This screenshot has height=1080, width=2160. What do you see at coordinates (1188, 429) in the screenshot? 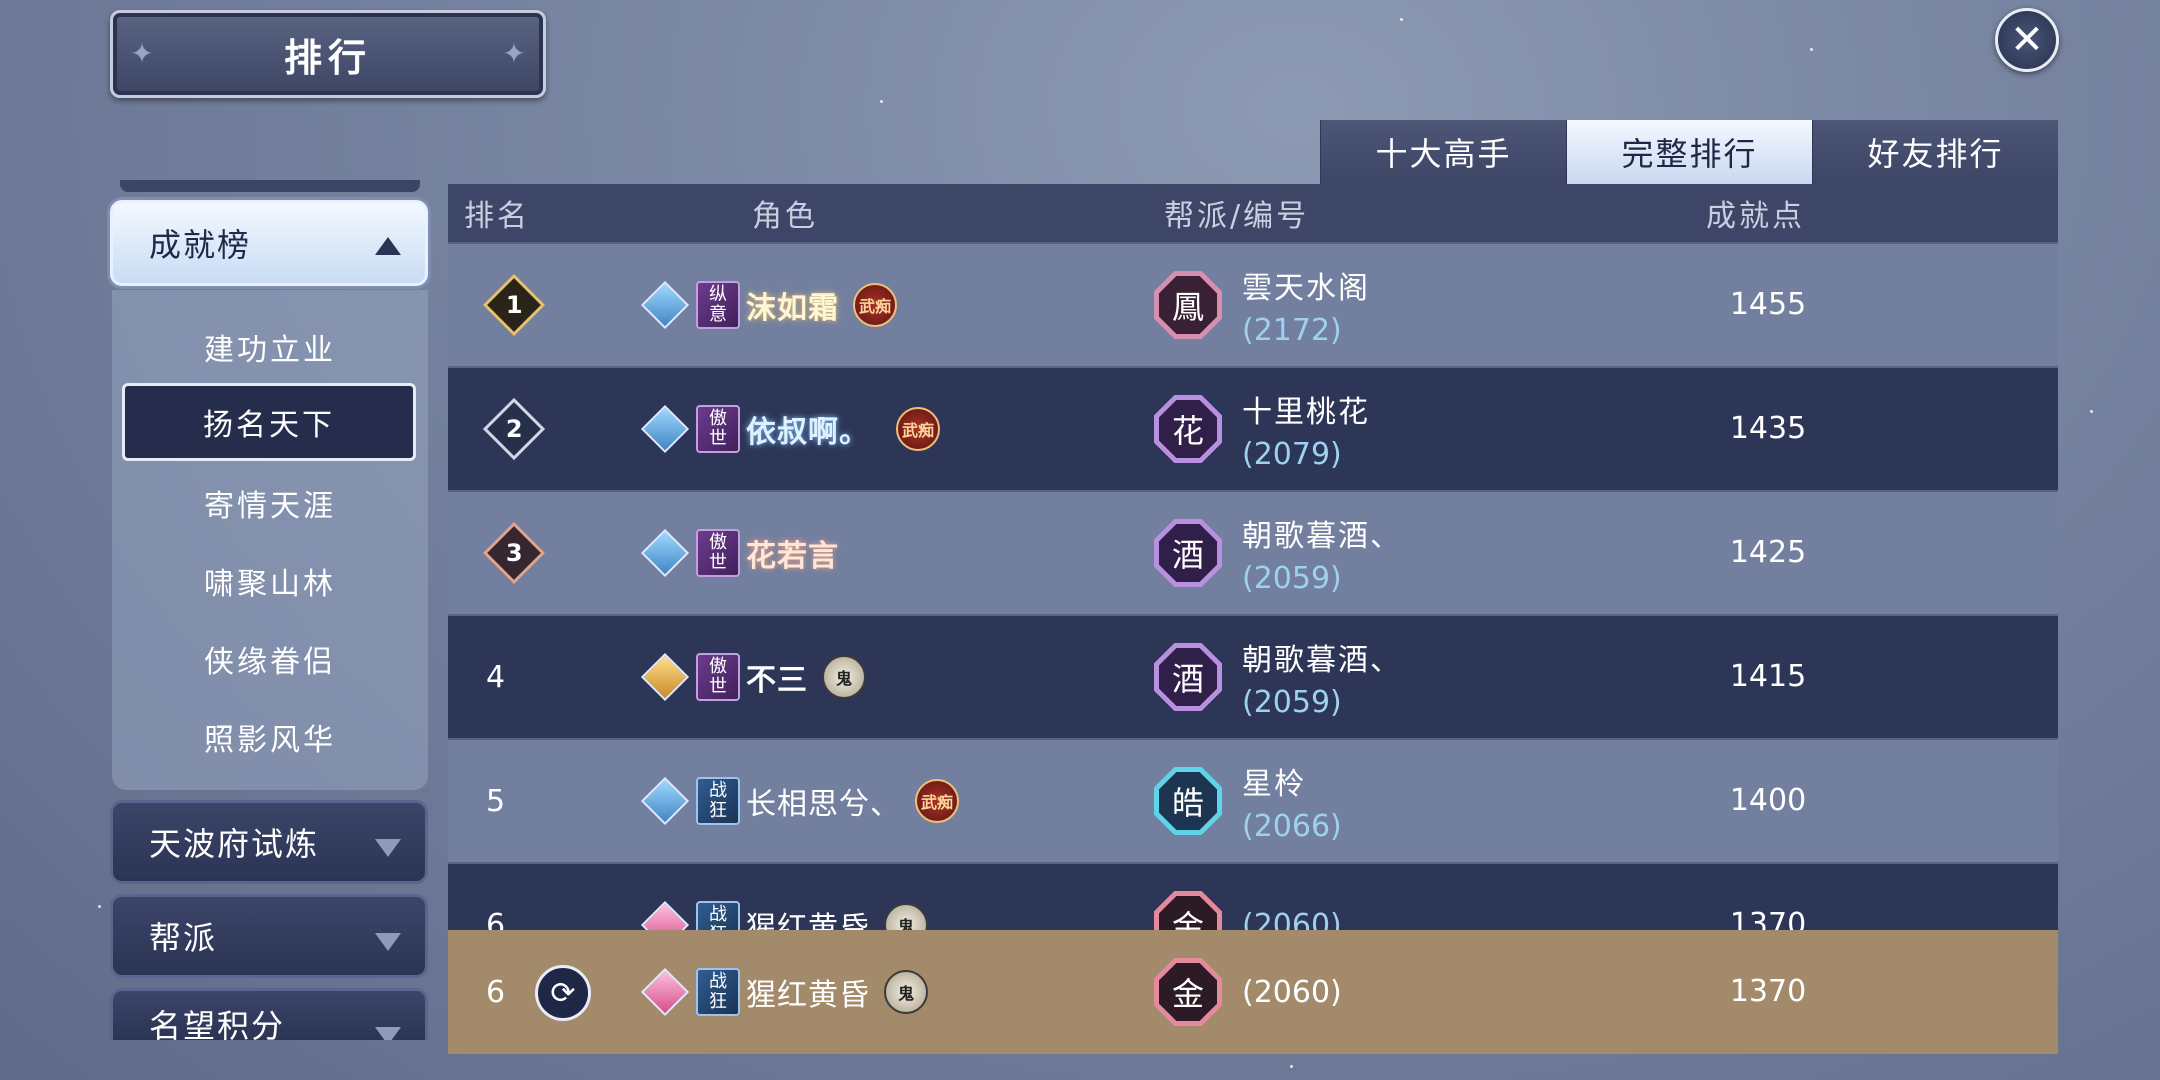
I see `guild-badge: 花` at bounding box center [1188, 429].